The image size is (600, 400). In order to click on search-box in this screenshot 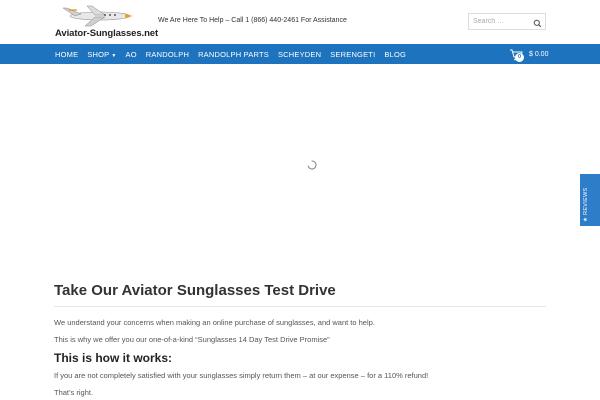, I will do `click(507, 21)`.